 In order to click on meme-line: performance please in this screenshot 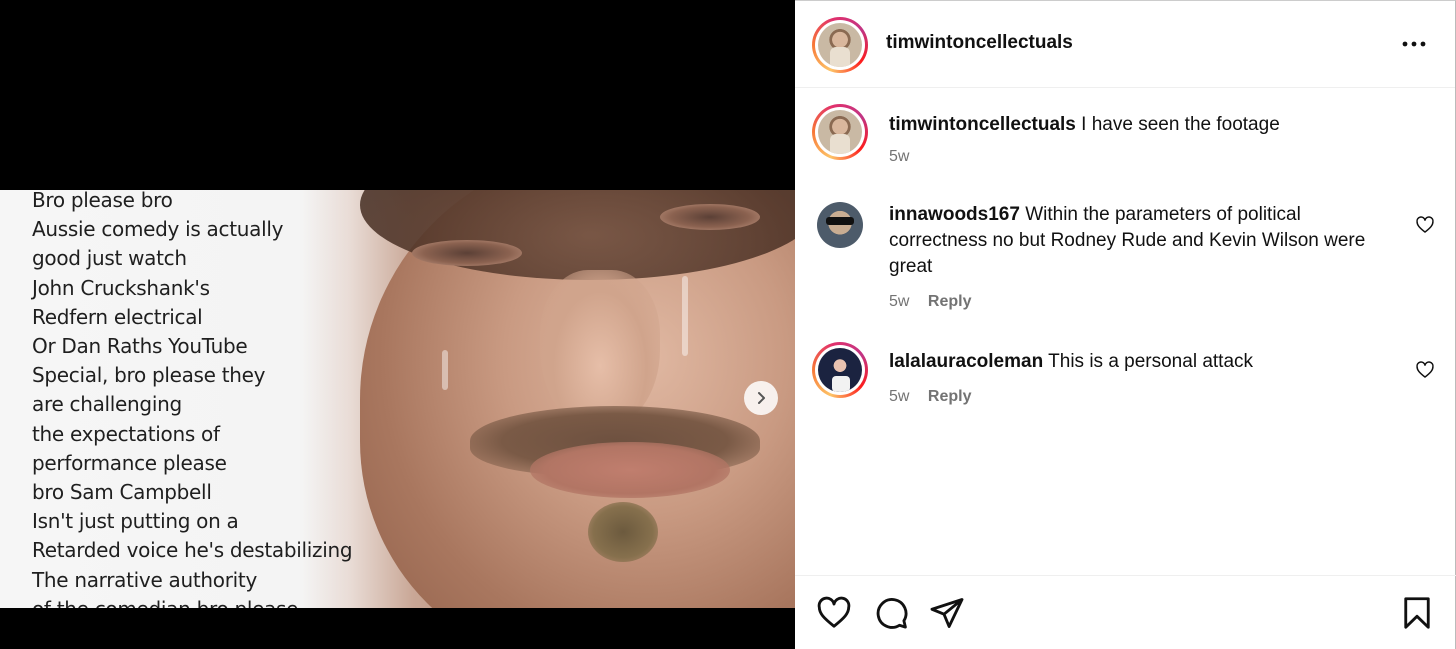, I will do `click(129, 462)`.